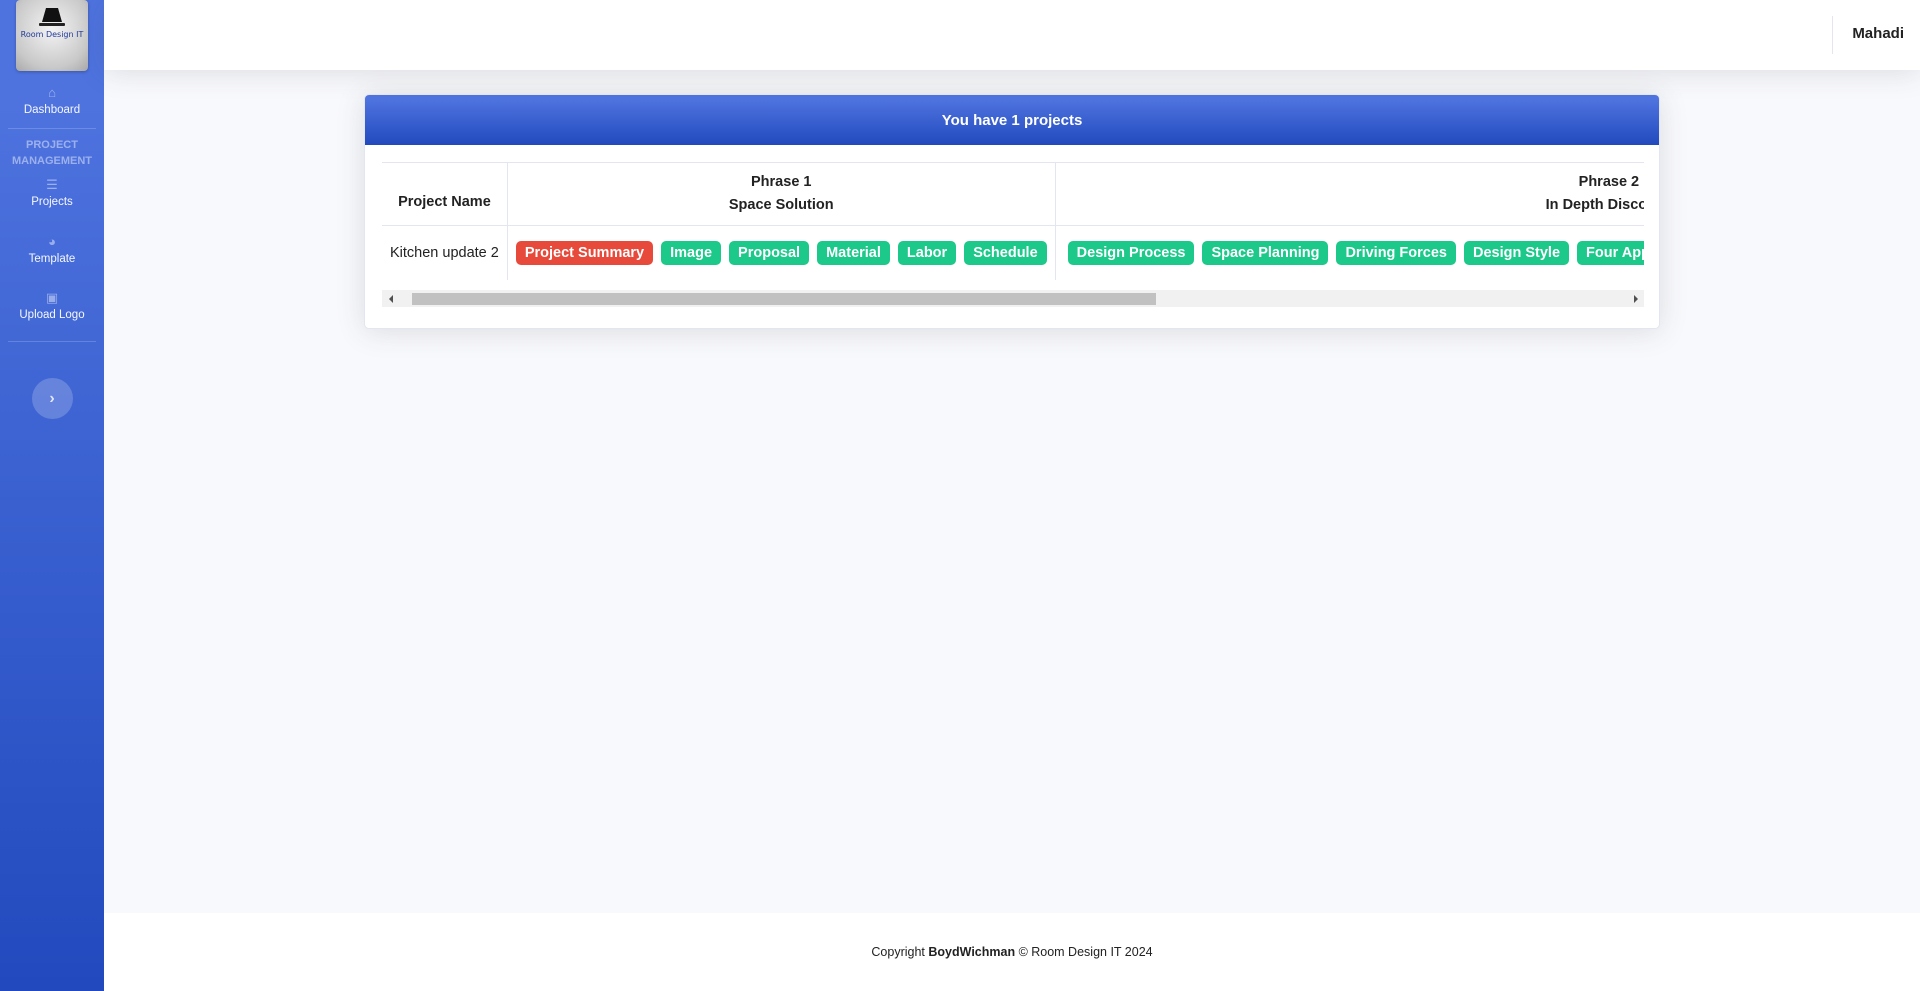  Describe the element at coordinates (1265, 253) in the screenshot. I see `space-planning-button: Space Planning` at that location.